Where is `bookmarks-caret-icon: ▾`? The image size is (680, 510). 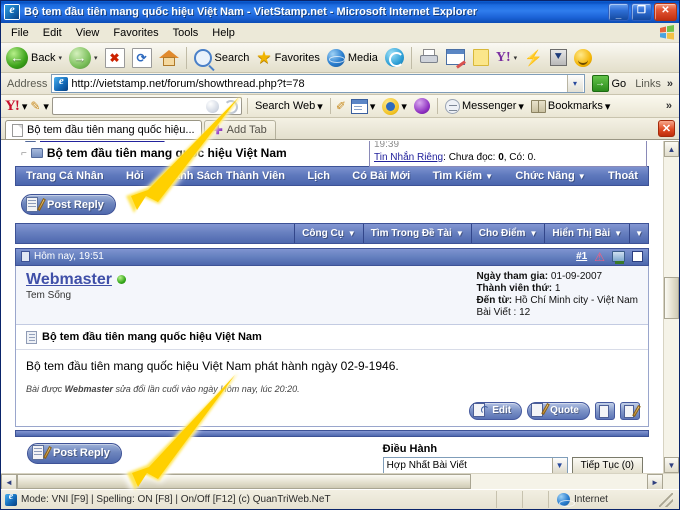 bookmarks-caret-icon: ▾ is located at coordinates (608, 106).